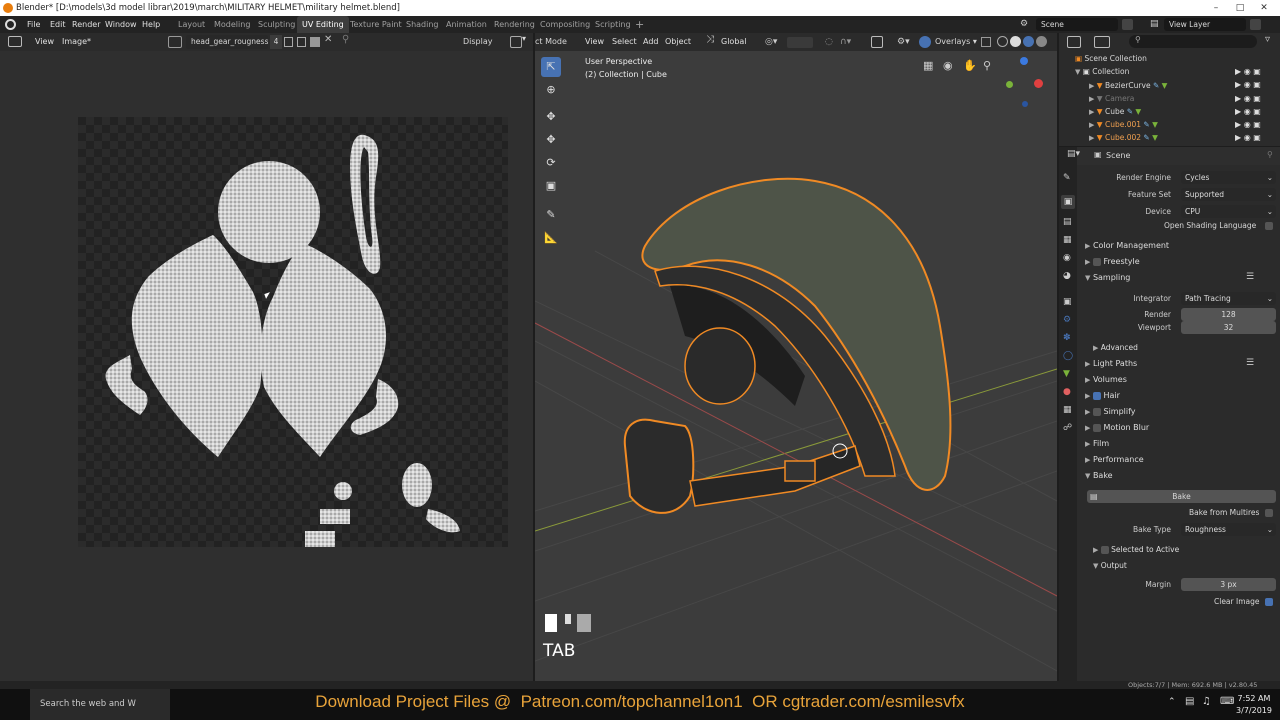  I want to click on rotate-tool-icon: ⟳, so click(551, 163).